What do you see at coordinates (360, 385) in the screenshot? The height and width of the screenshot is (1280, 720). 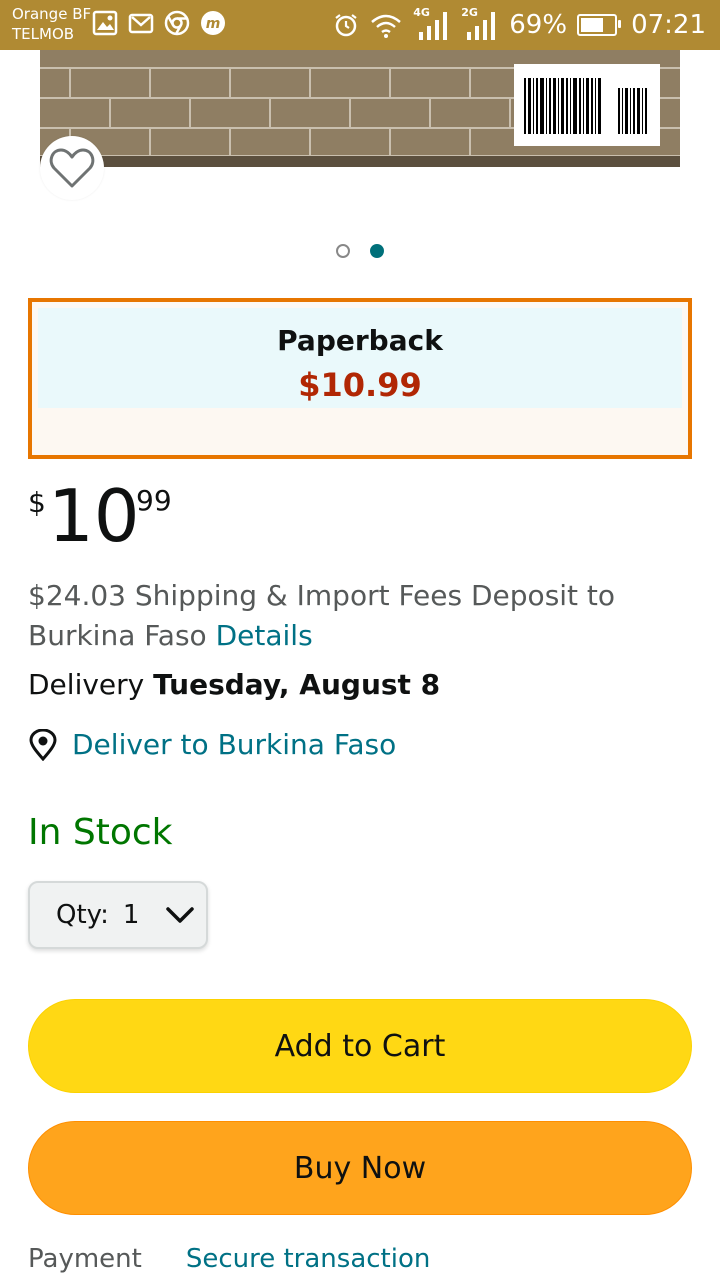 I see `format-price: $10.99` at bounding box center [360, 385].